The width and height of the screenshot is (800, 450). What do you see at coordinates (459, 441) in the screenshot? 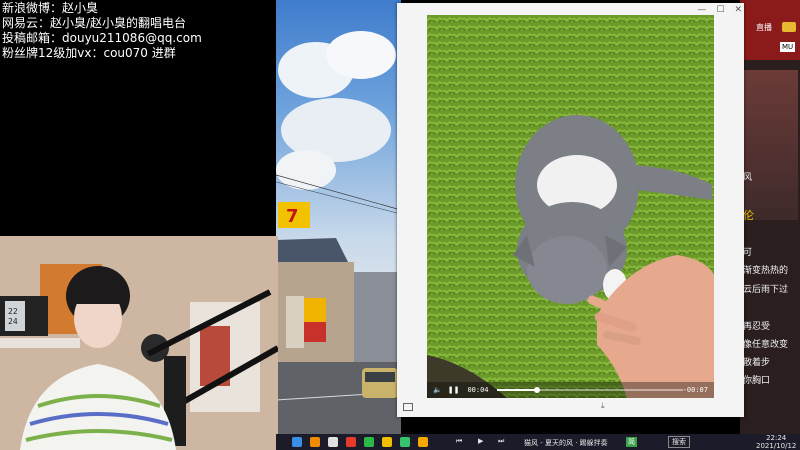
I see `prev-track-icon: ⏮` at bounding box center [459, 441].